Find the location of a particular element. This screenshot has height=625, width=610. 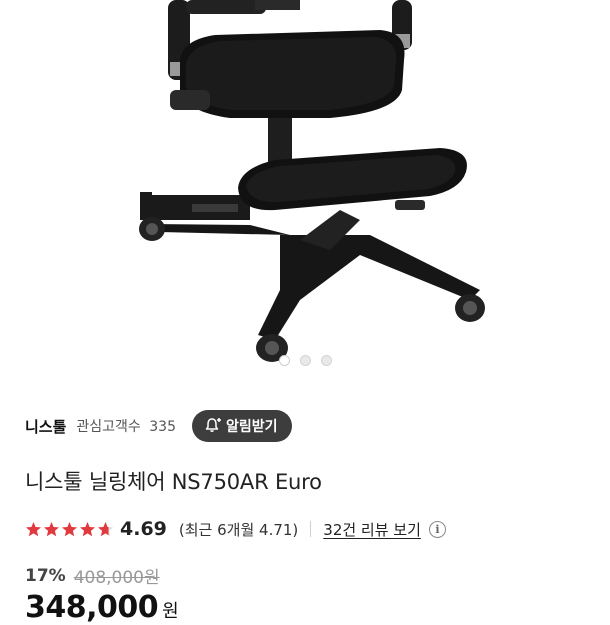

rating-row: 4.69 (최근 6개월 4.71) 32건 리뷰 보기 i is located at coordinates (305, 529).